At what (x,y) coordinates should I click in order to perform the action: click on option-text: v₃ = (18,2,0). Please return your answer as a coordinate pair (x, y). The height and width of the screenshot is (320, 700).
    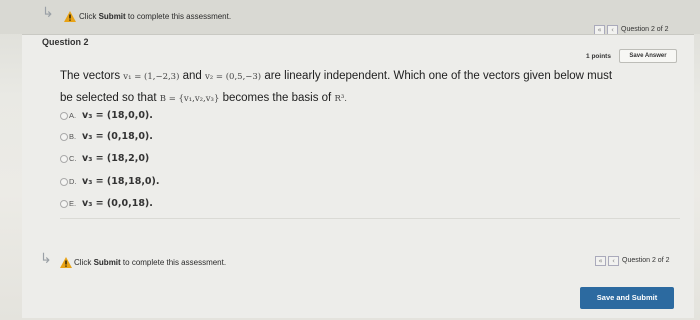
    Looking at the image, I should click on (116, 158).